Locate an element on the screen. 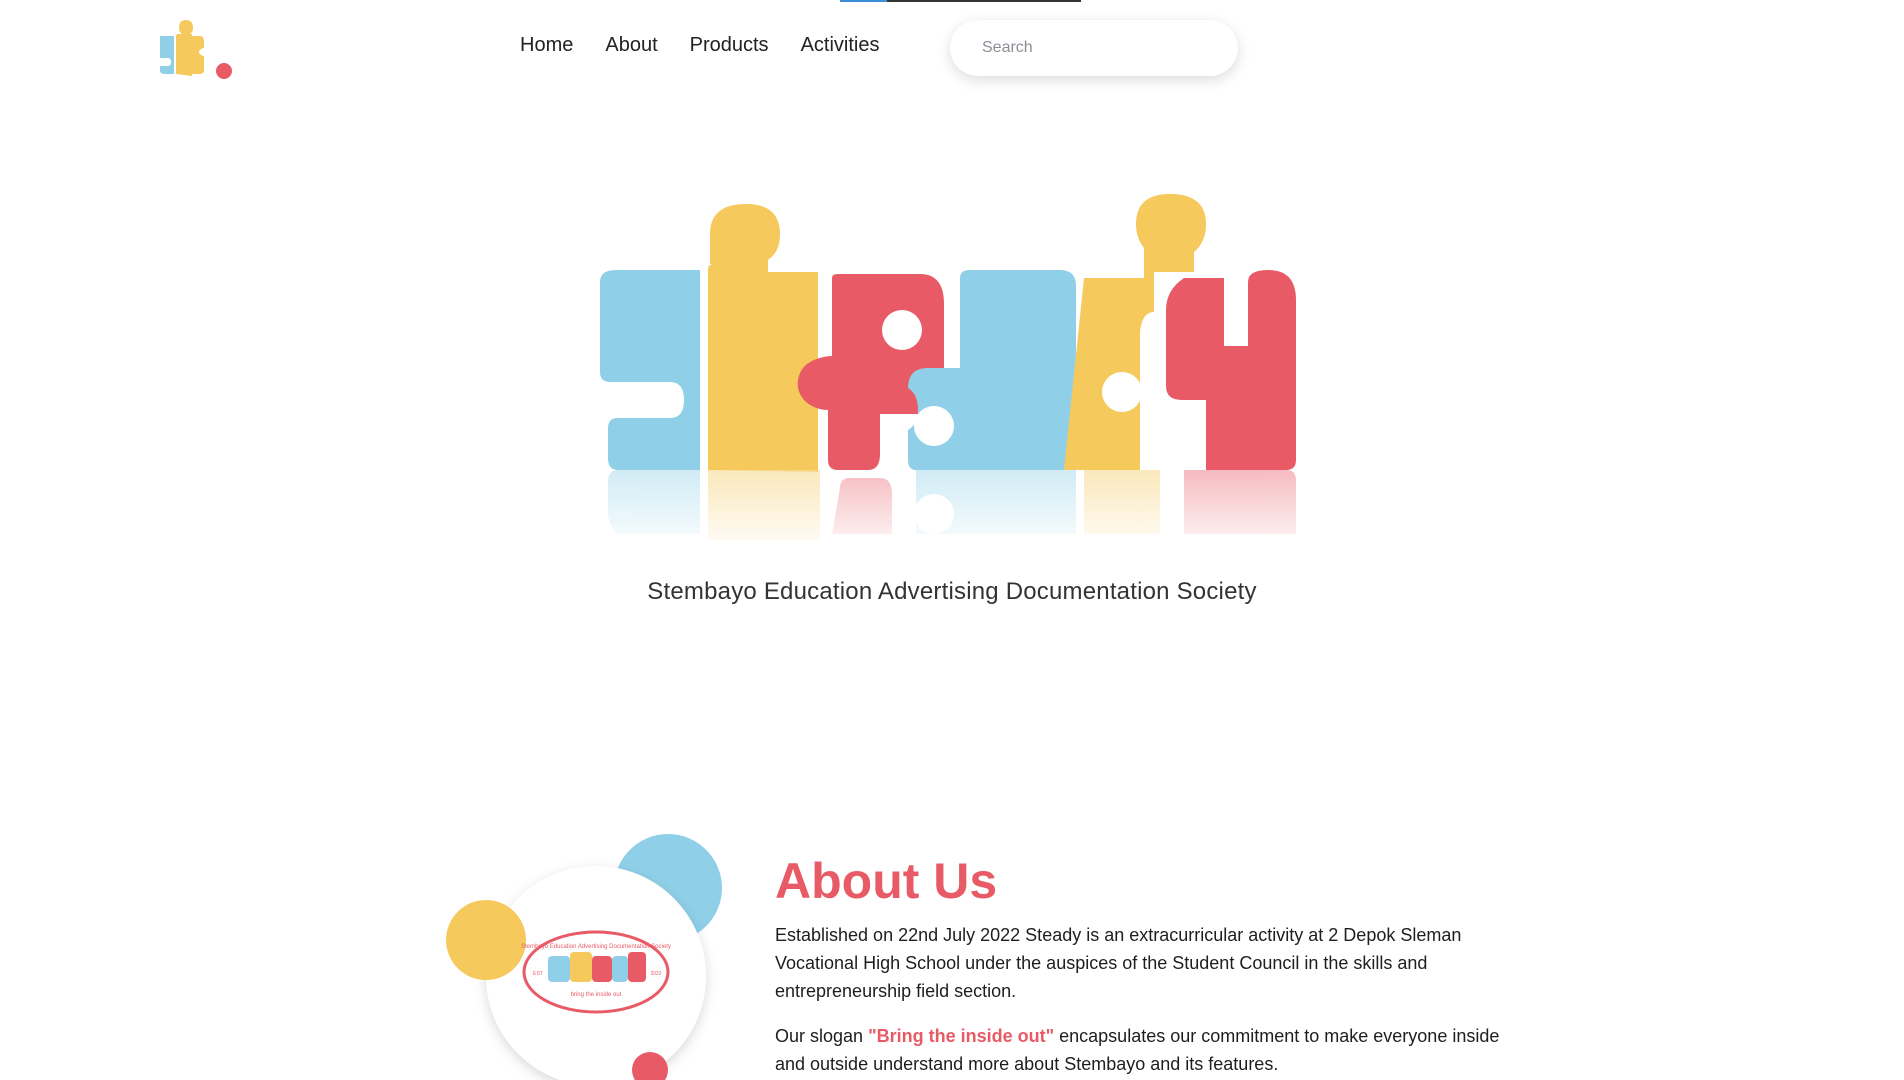  main-nav: Home About Products Activities is located at coordinates (699, 45).